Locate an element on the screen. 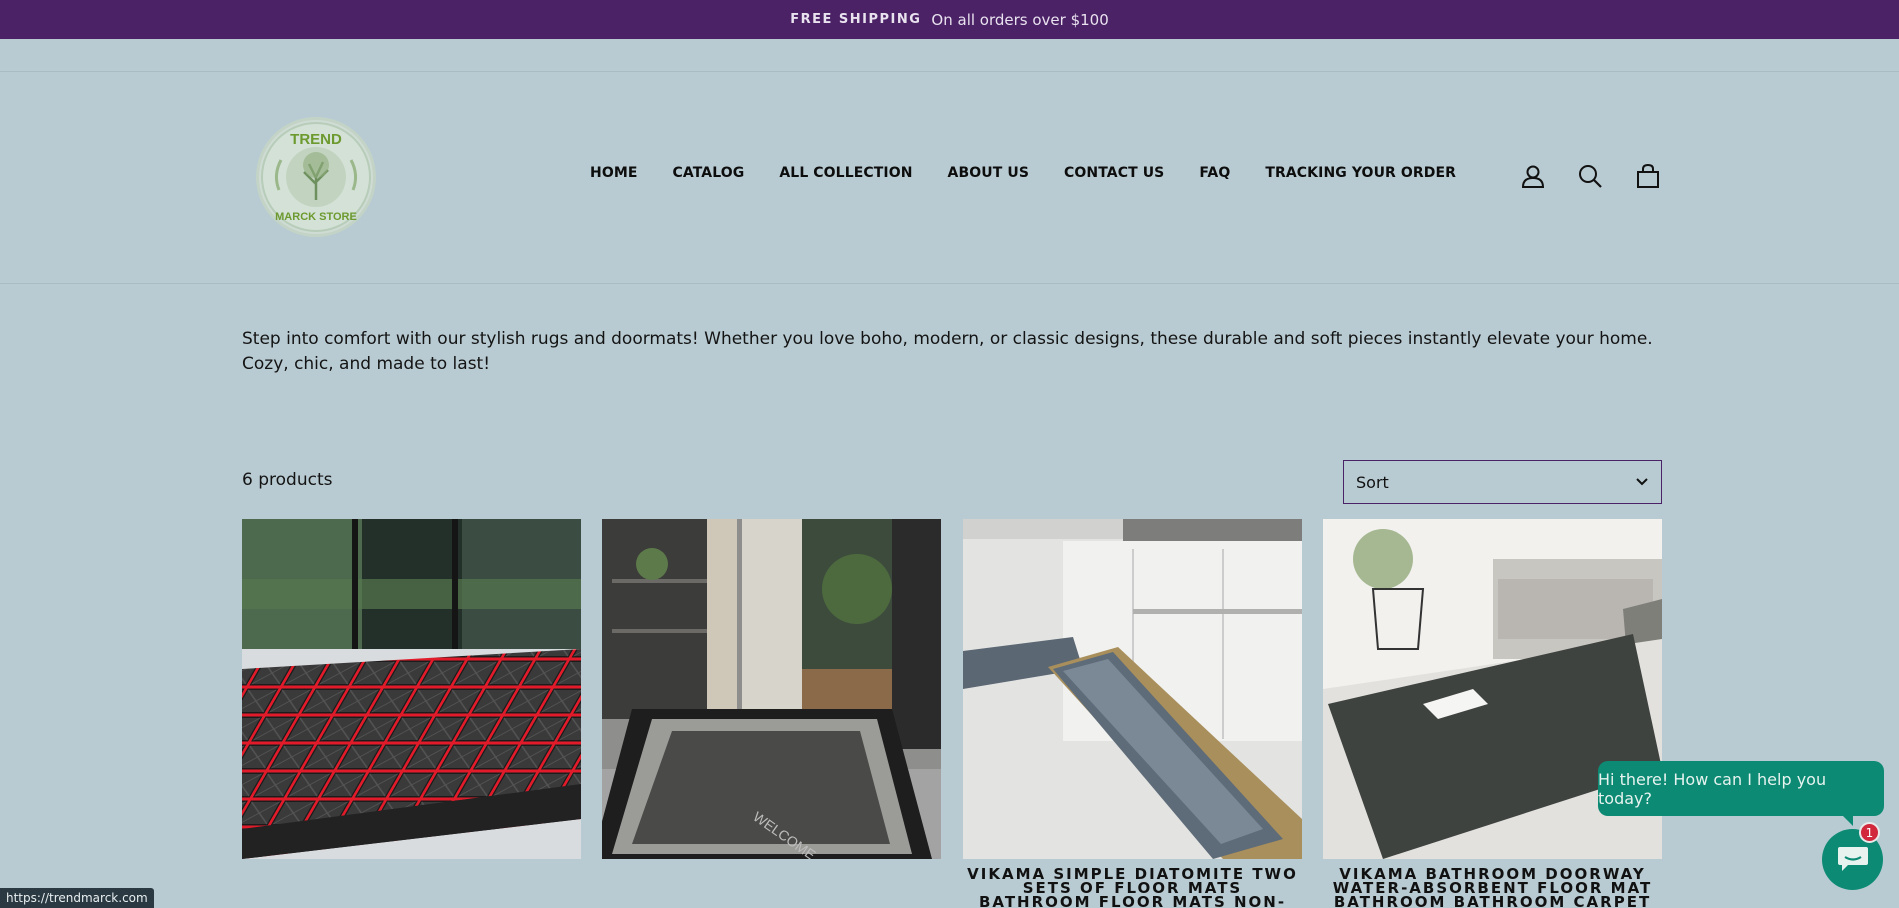 Image resolution: width=1899 pixels, height=908 pixels. announcement-bar: FREE SHIPPING On all orders over $100 is located at coordinates (949, 19).